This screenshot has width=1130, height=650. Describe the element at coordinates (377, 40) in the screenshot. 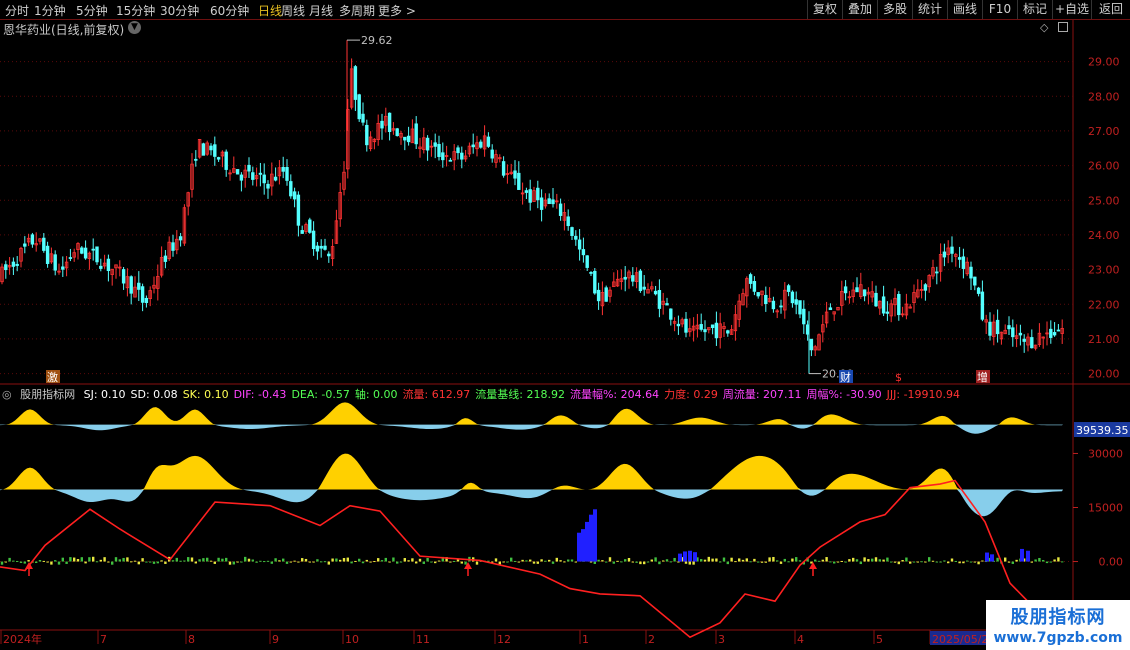

I see `high-price-label: 29.62` at that location.